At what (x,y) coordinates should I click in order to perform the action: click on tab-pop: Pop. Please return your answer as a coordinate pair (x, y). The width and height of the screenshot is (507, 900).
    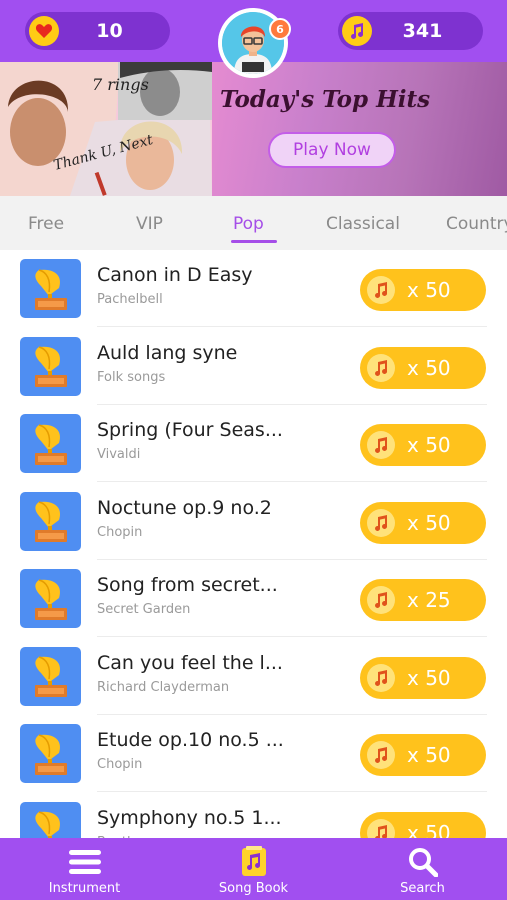
    Looking at the image, I should click on (248, 224).